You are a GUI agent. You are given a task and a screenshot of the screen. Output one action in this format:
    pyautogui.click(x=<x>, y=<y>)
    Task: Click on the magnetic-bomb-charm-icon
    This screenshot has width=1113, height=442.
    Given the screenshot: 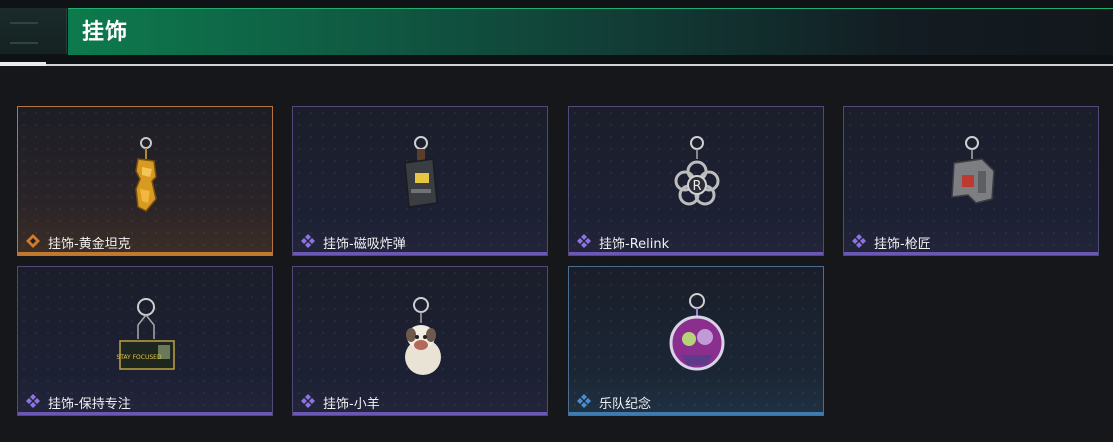 What is the action you would take?
    pyautogui.click(x=421, y=172)
    